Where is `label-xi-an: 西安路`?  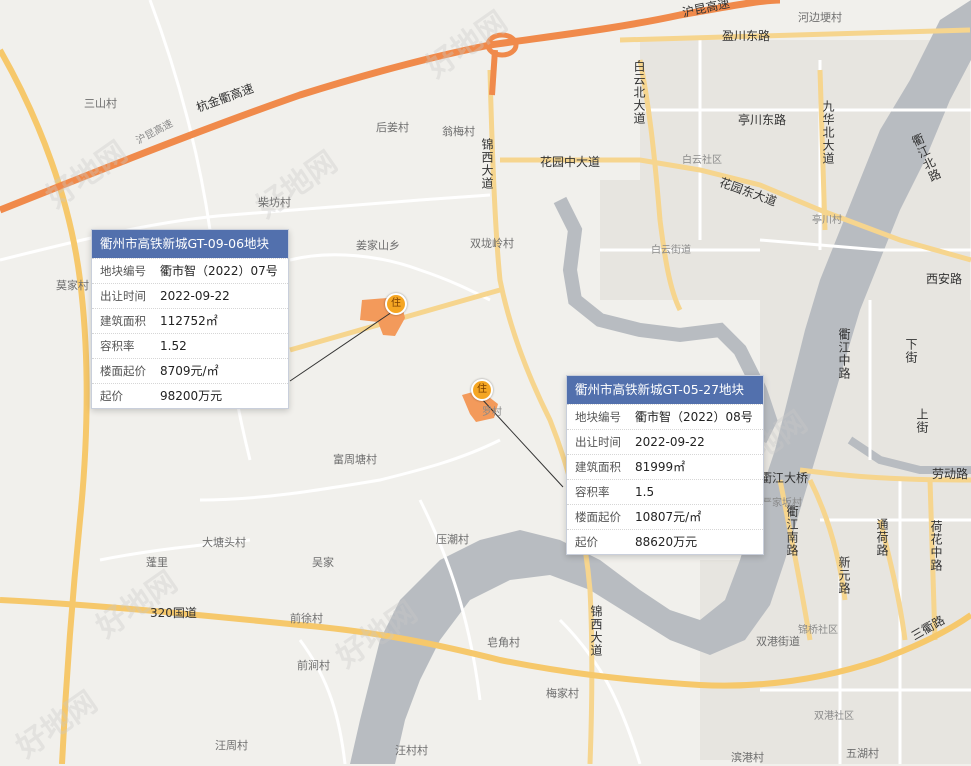 label-xi-an: 西安路 is located at coordinates (944, 279).